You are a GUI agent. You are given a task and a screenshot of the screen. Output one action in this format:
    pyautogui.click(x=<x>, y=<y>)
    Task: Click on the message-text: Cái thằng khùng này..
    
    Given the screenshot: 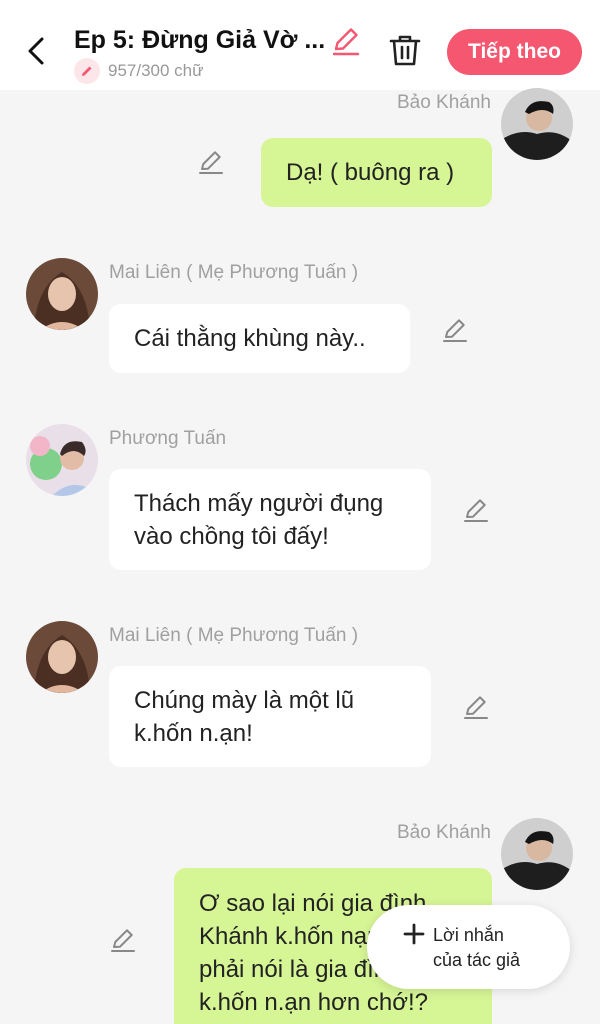 What is the action you would take?
    pyautogui.click(x=250, y=338)
    